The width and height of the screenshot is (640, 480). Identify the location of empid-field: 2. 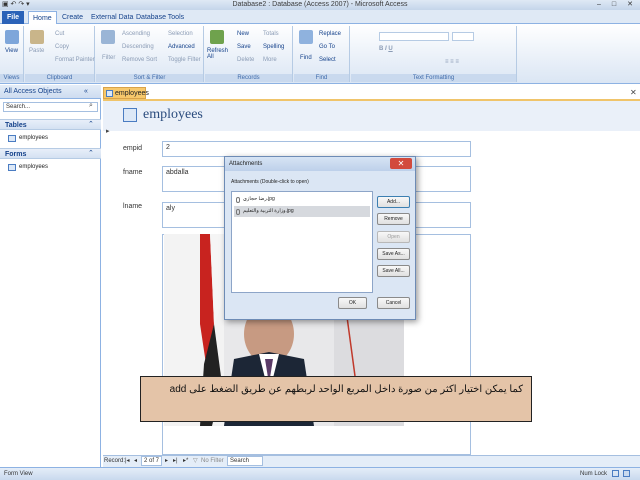
(316, 149).